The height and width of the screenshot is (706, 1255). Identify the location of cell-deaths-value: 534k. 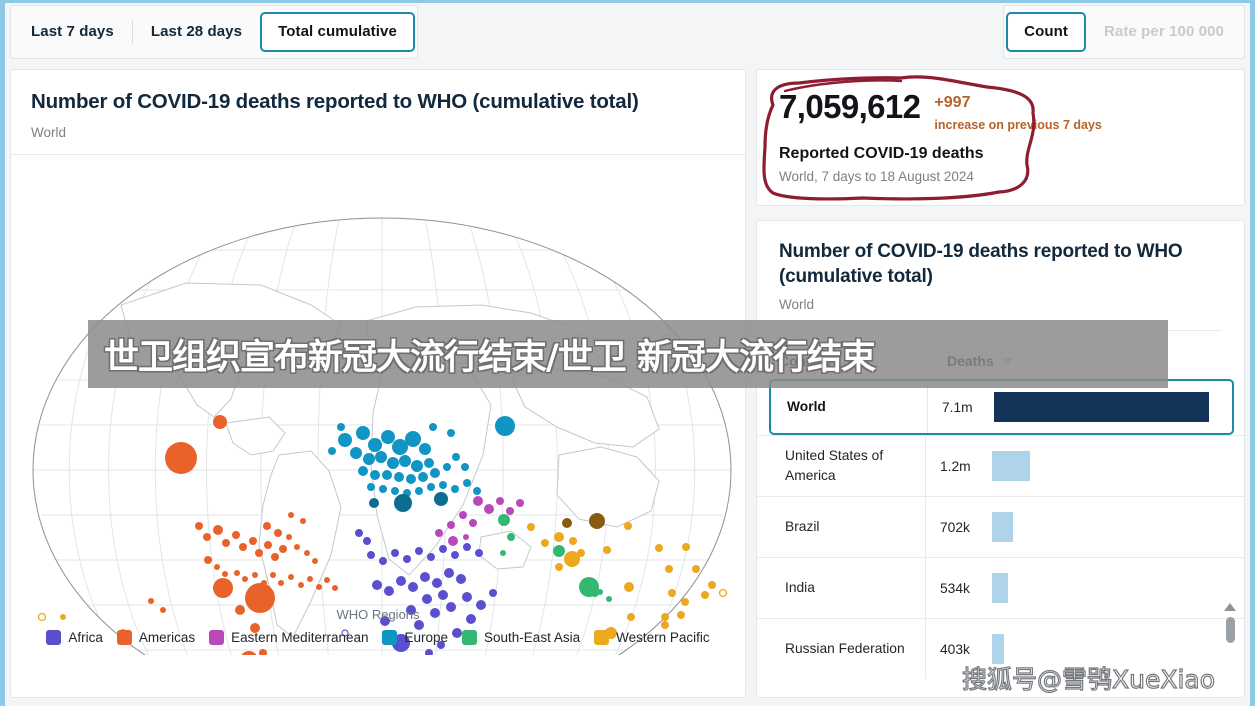
(955, 588).